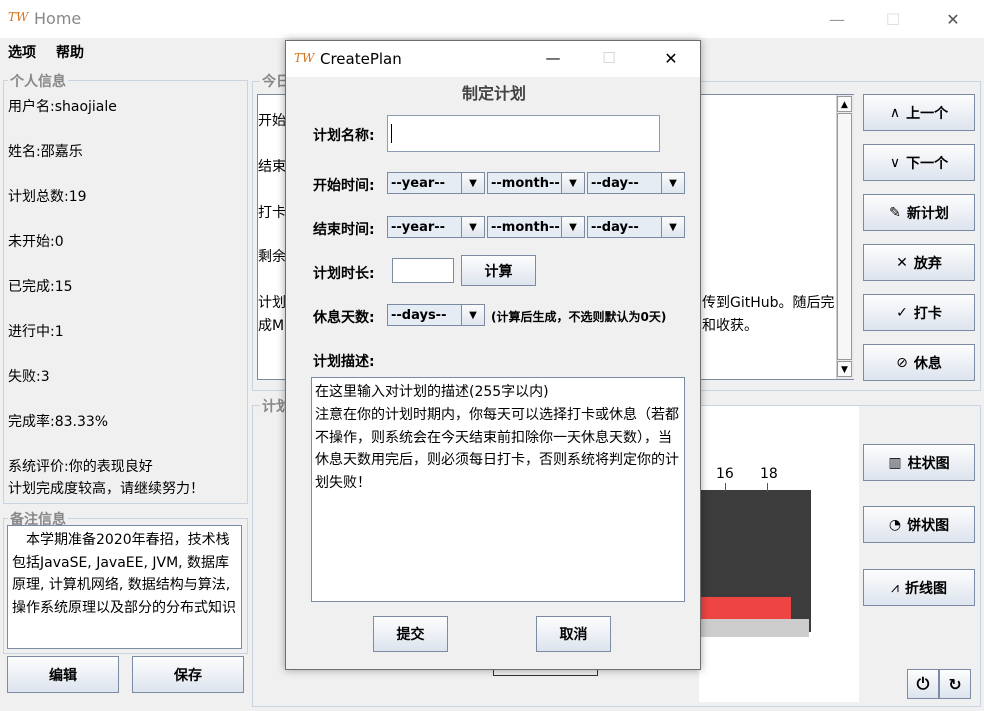 This screenshot has height=711, width=984. I want to click on refresh-icon: ↻, so click(955, 684).